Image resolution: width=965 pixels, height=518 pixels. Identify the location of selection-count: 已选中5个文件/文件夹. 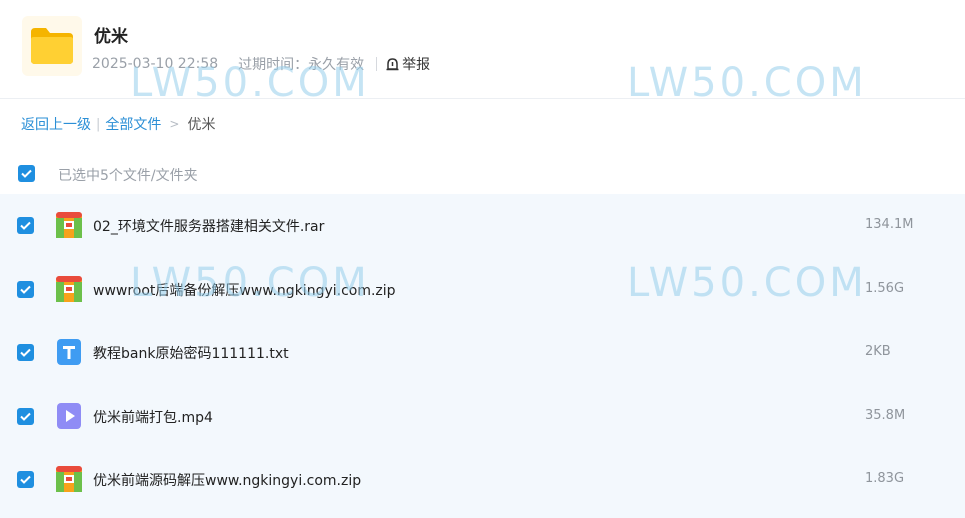
(128, 176).